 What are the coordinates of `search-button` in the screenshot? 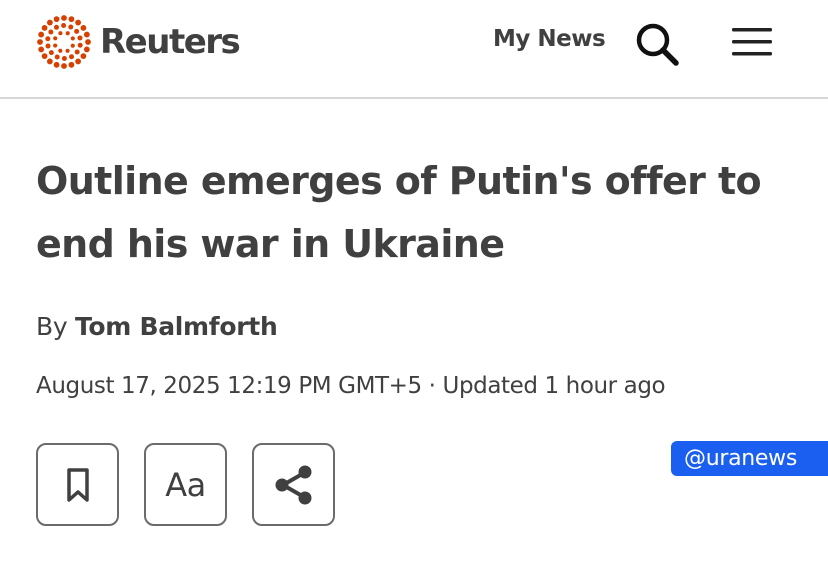 It's located at (657, 44).